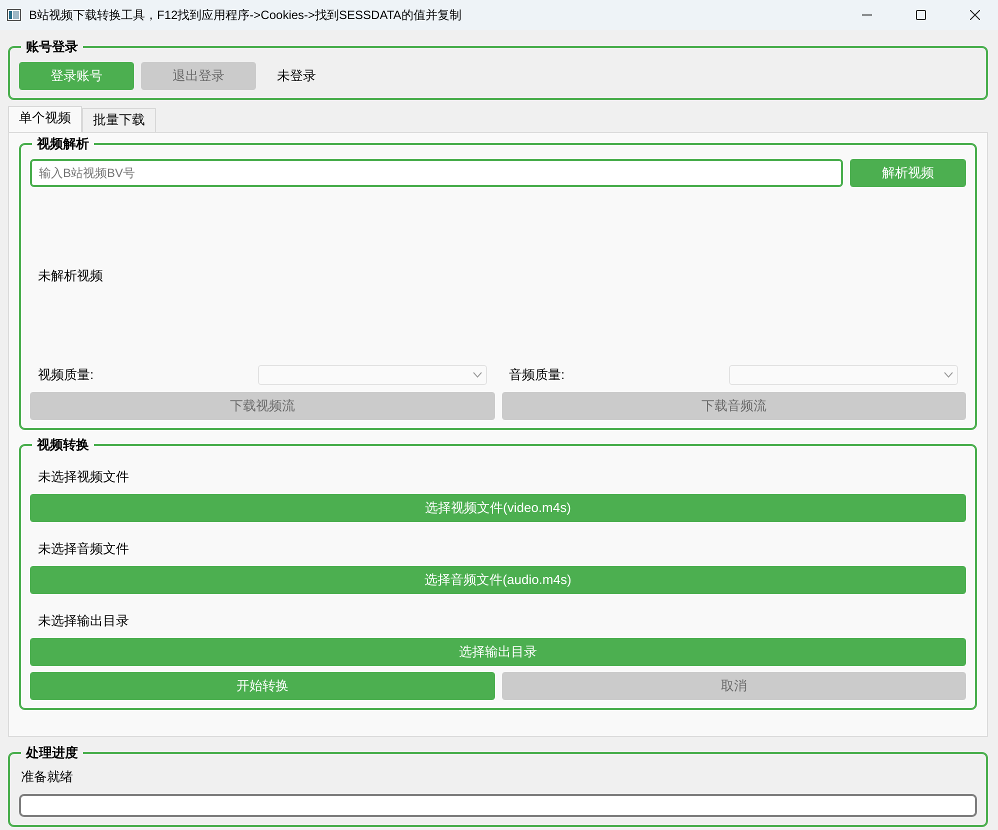 The height and width of the screenshot is (830, 998). I want to click on select-file-button: 选择输出目录, so click(498, 652).